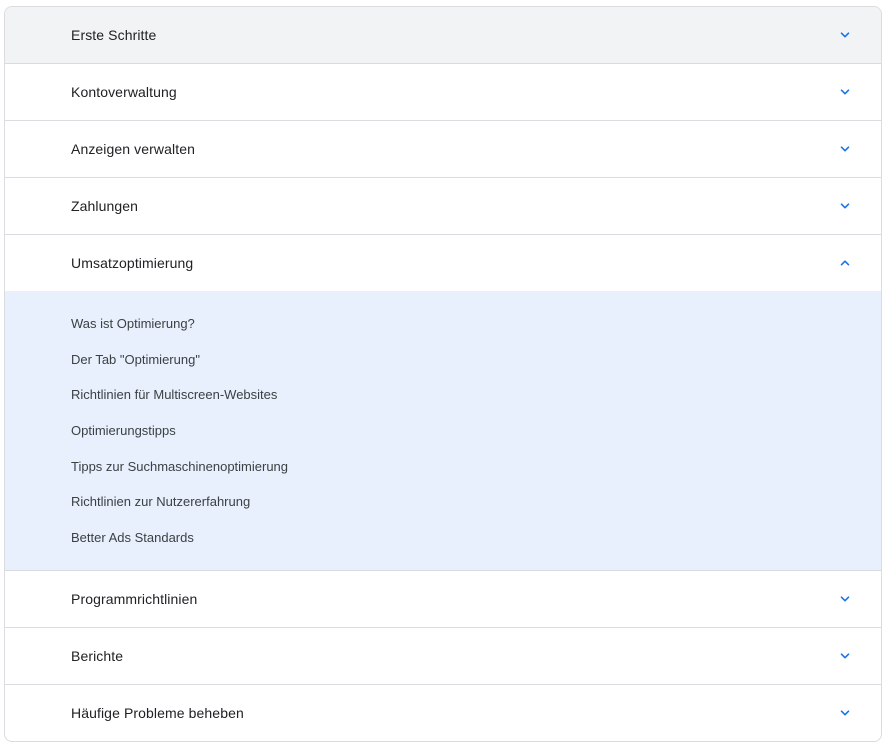 This screenshot has width=888, height=742. I want to click on sub-item-seo-tipps: Tipps zur Suchmaschinenoptimierung, so click(476, 466).